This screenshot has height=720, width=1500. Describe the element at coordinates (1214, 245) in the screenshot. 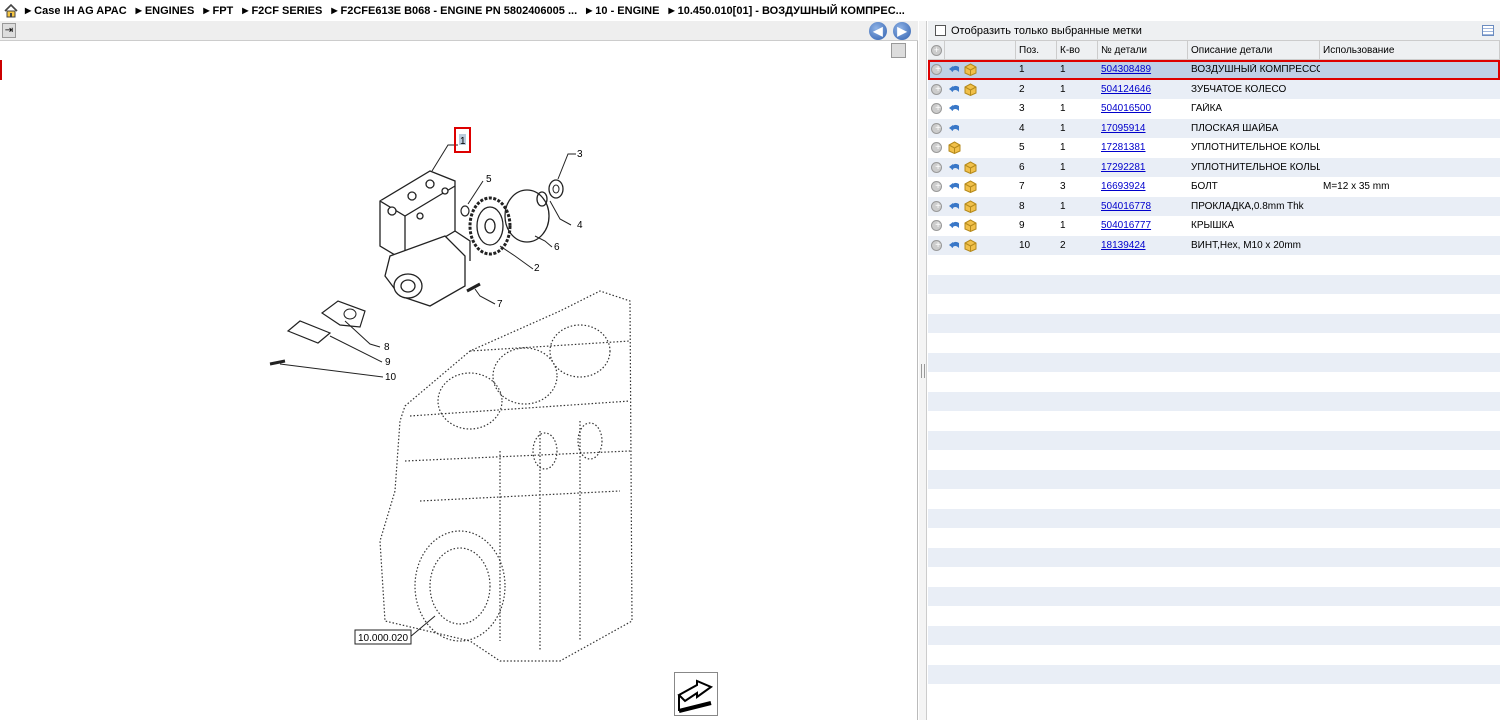

I see `table-row: +10 2 18139424 ВИНТ,Hex, M10 x 20mm` at that location.